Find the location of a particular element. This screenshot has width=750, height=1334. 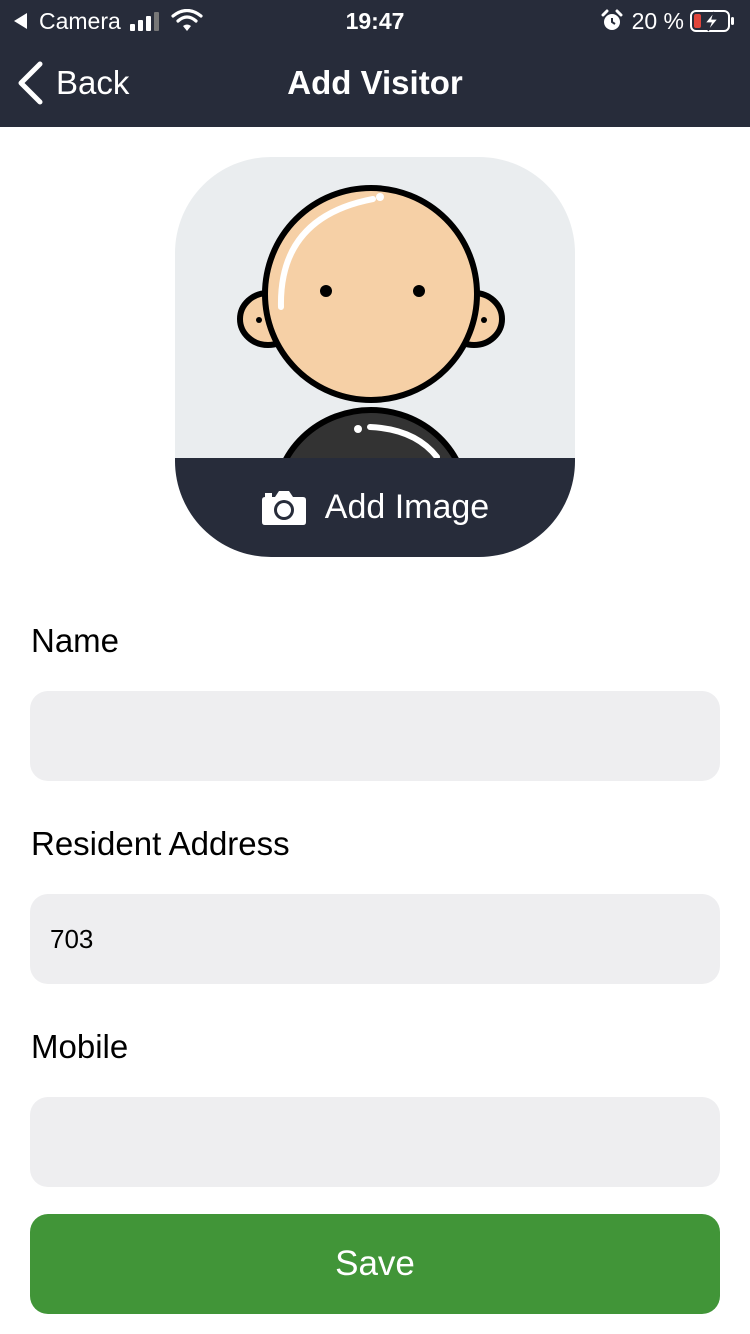

name-field is located at coordinates (375, 736).